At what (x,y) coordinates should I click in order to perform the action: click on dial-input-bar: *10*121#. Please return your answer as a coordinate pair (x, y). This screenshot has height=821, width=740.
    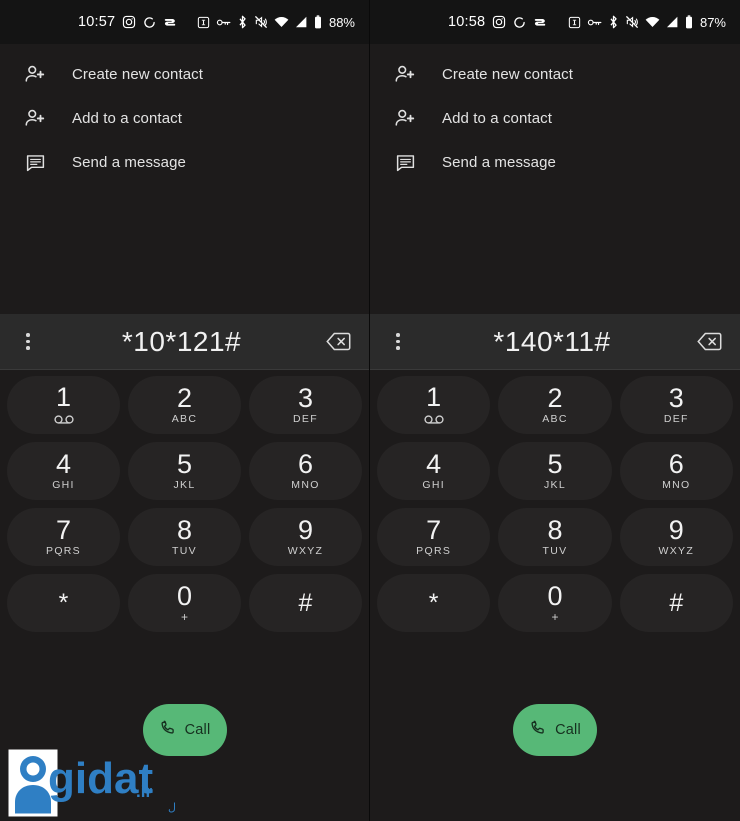
    Looking at the image, I should click on (184, 341).